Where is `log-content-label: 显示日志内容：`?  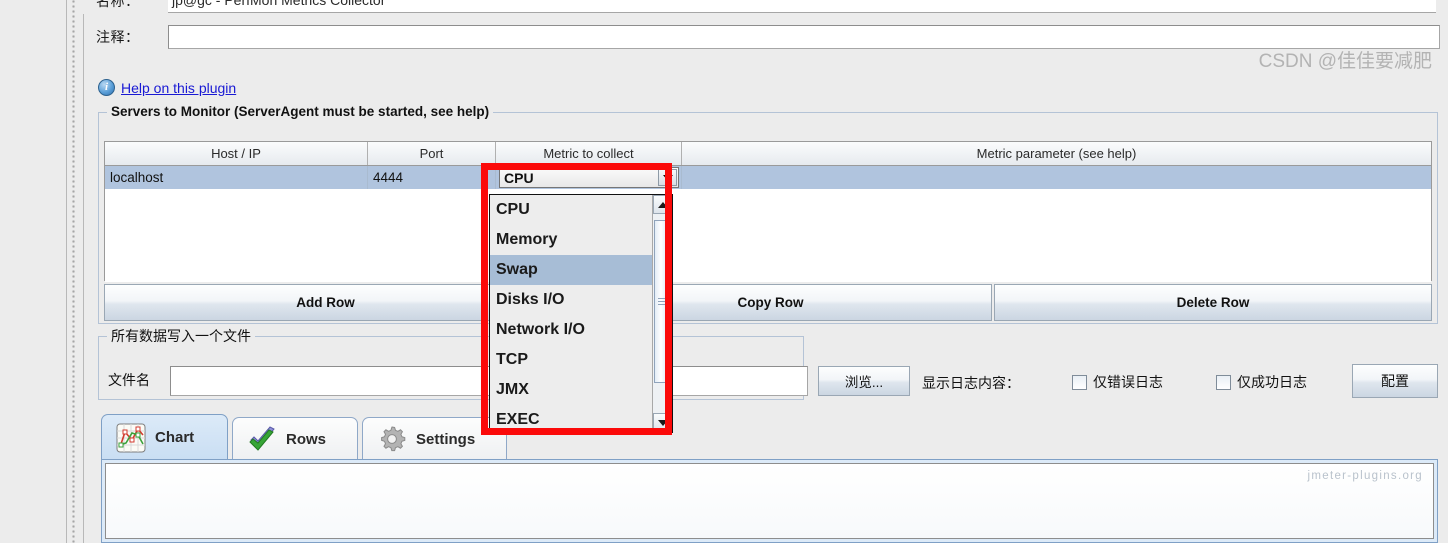
log-content-label: 显示日志内容： is located at coordinates (971, 383).